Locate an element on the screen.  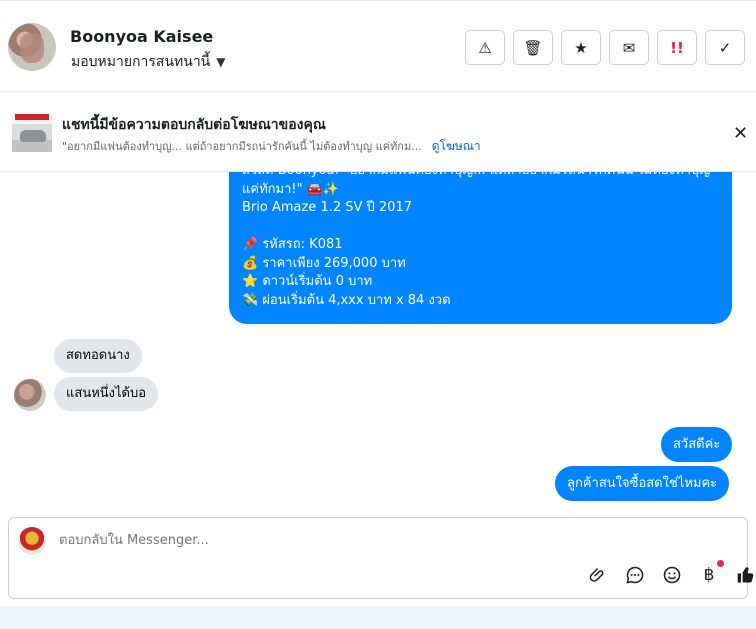
delete-button: 🗑 is located at coordinates (533, 47).